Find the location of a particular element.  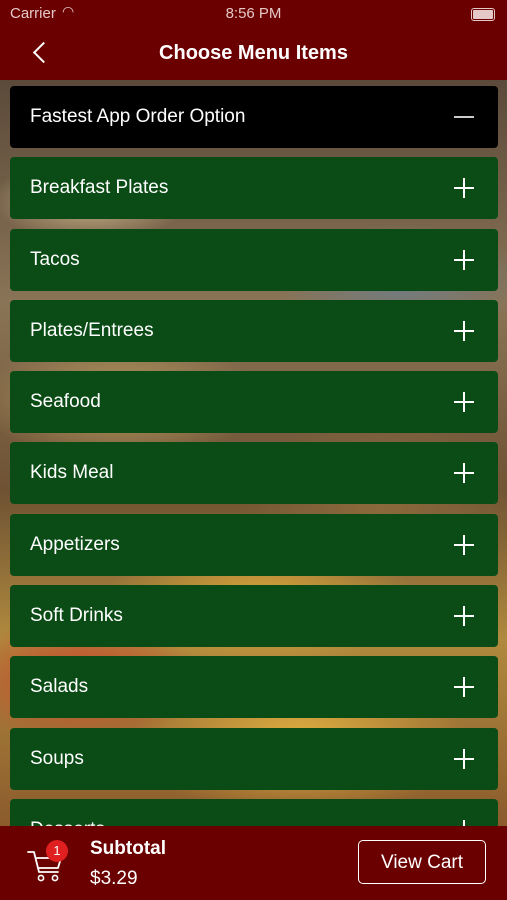

status-bar: Carrier ◠ 8:56 PM is located at coordinates (253, 14).